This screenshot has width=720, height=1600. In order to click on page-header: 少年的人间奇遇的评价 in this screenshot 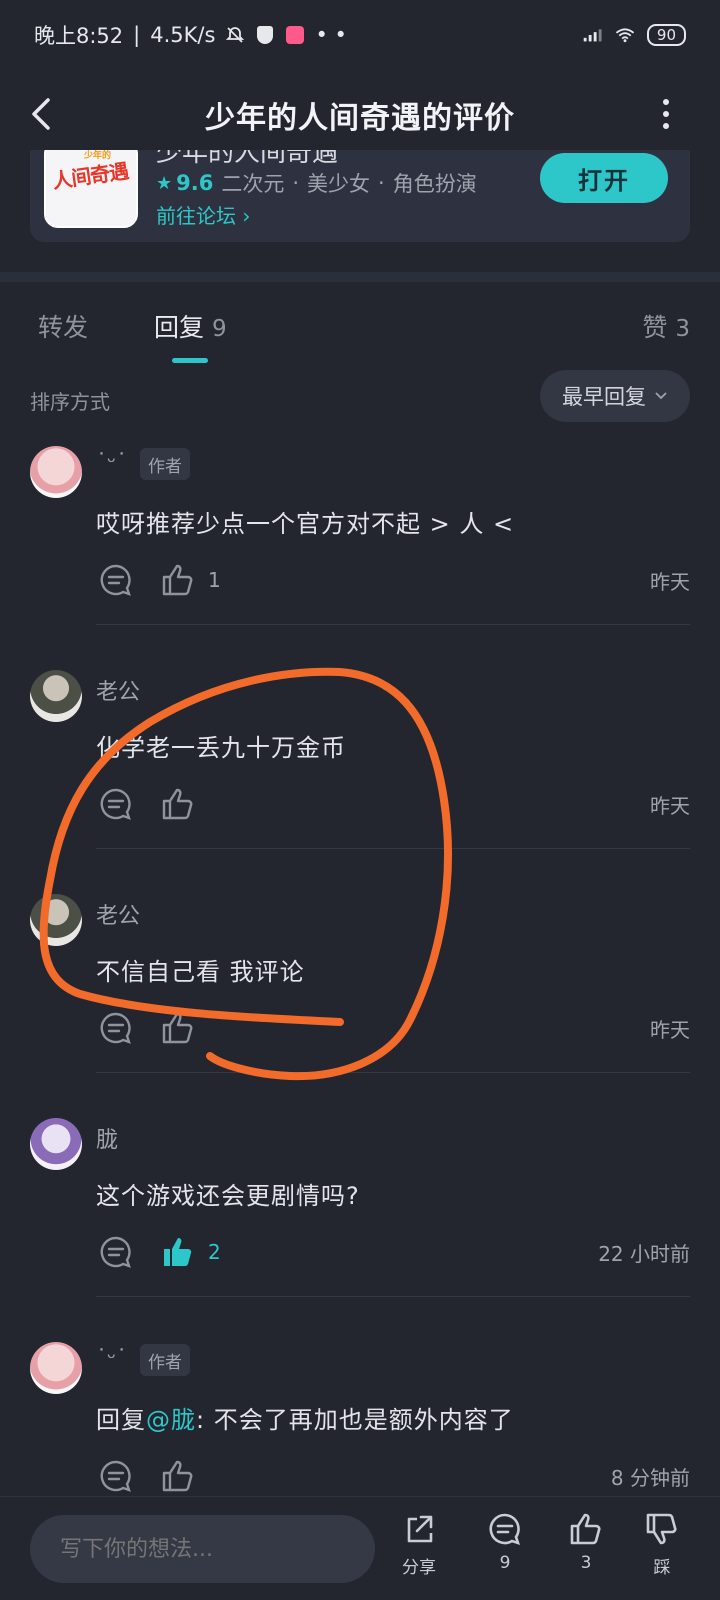, I will do `click(360, 115)`.